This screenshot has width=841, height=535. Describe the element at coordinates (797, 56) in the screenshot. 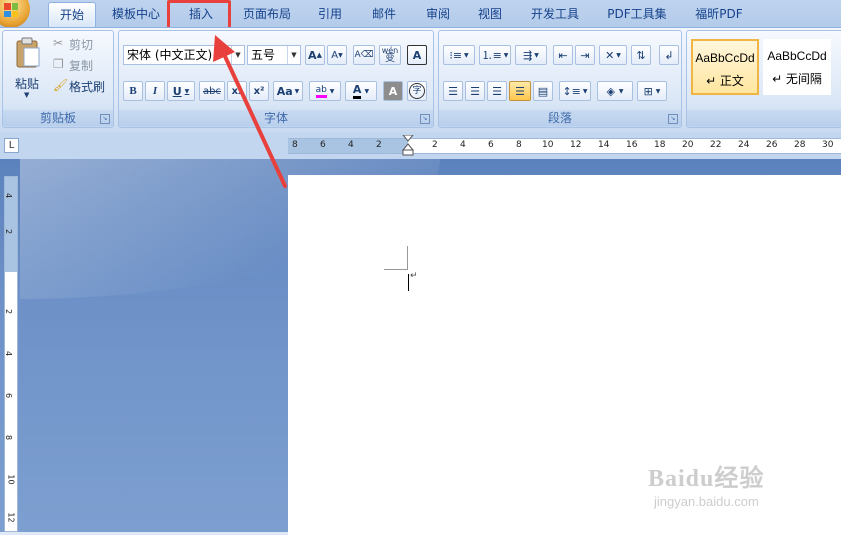

I see `style-no-spacing-sample: AaBbCcDd` at that location.